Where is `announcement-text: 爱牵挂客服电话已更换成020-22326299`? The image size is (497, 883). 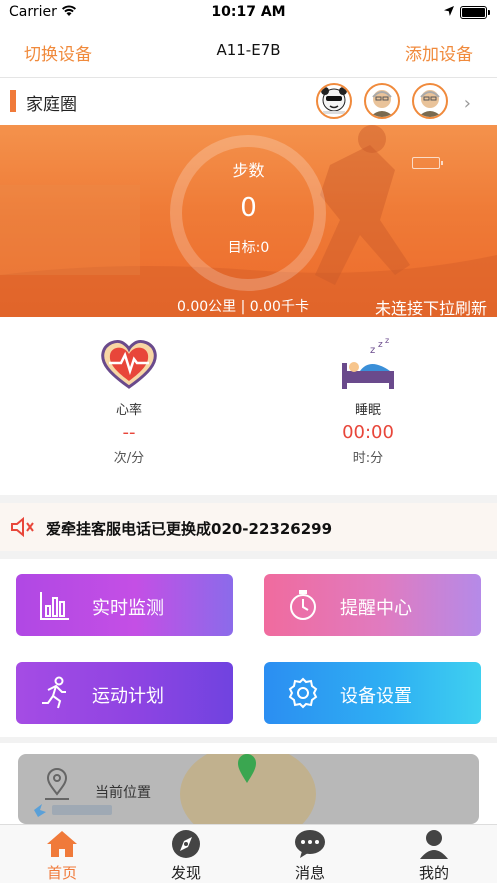
announcement-text: 爱牵挂客服电话已更换成020-22326299 is located at coordinates (189, 529).